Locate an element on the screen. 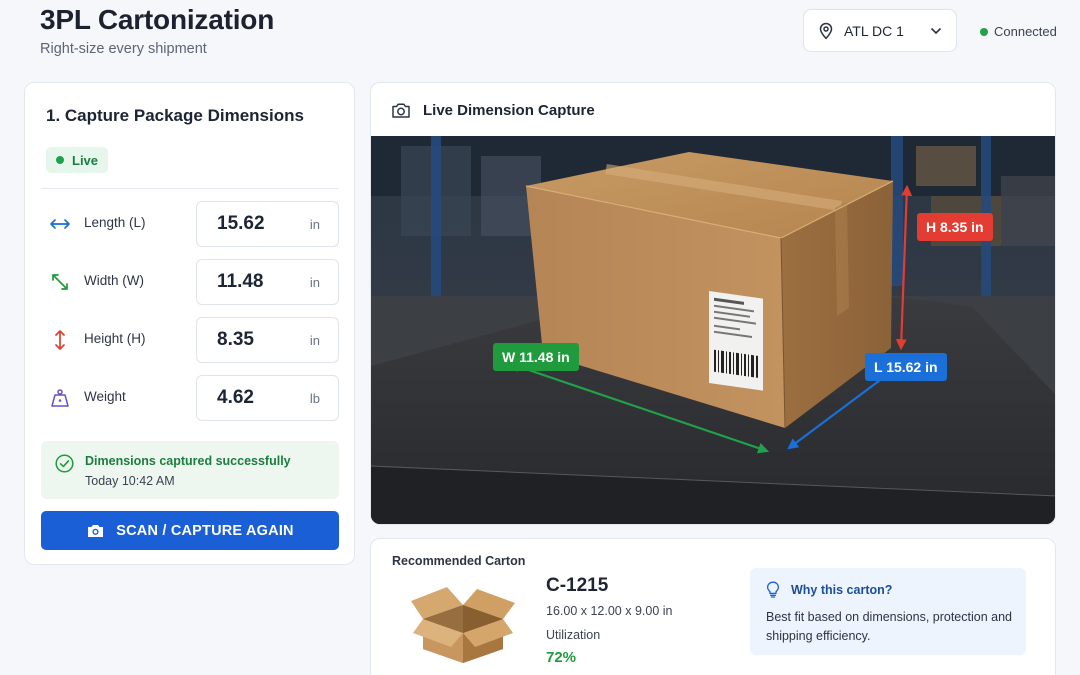 This screenshot has height=675, width=1080. success-timestamp: Today 10:42 AM is located at coordinates (130, 481).